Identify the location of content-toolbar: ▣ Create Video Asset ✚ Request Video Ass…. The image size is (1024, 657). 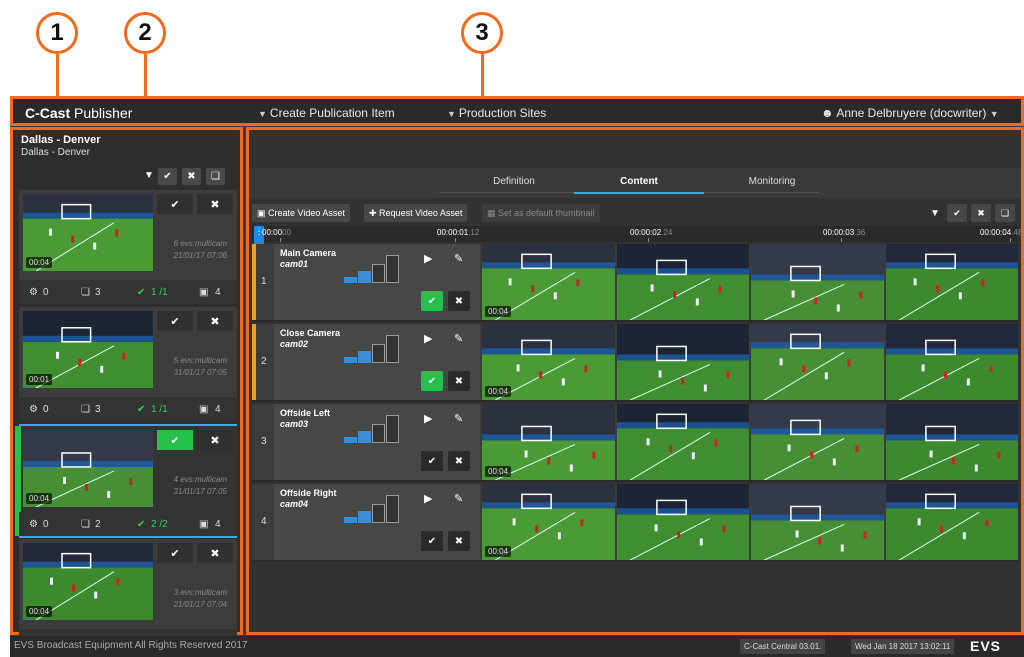
(635, 214).